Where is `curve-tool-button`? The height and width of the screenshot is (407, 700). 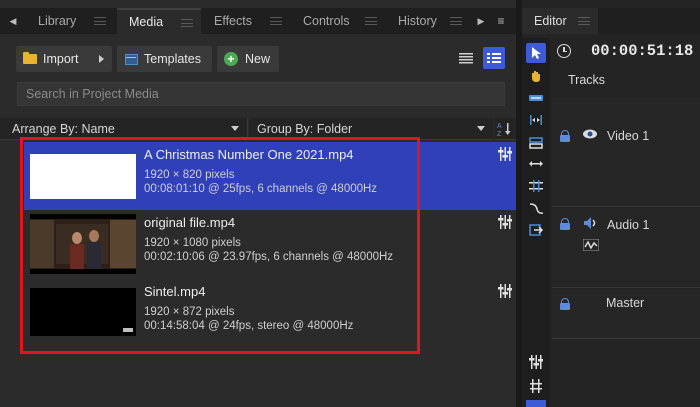
curve-tool-button is located at coordinates (536, 208).